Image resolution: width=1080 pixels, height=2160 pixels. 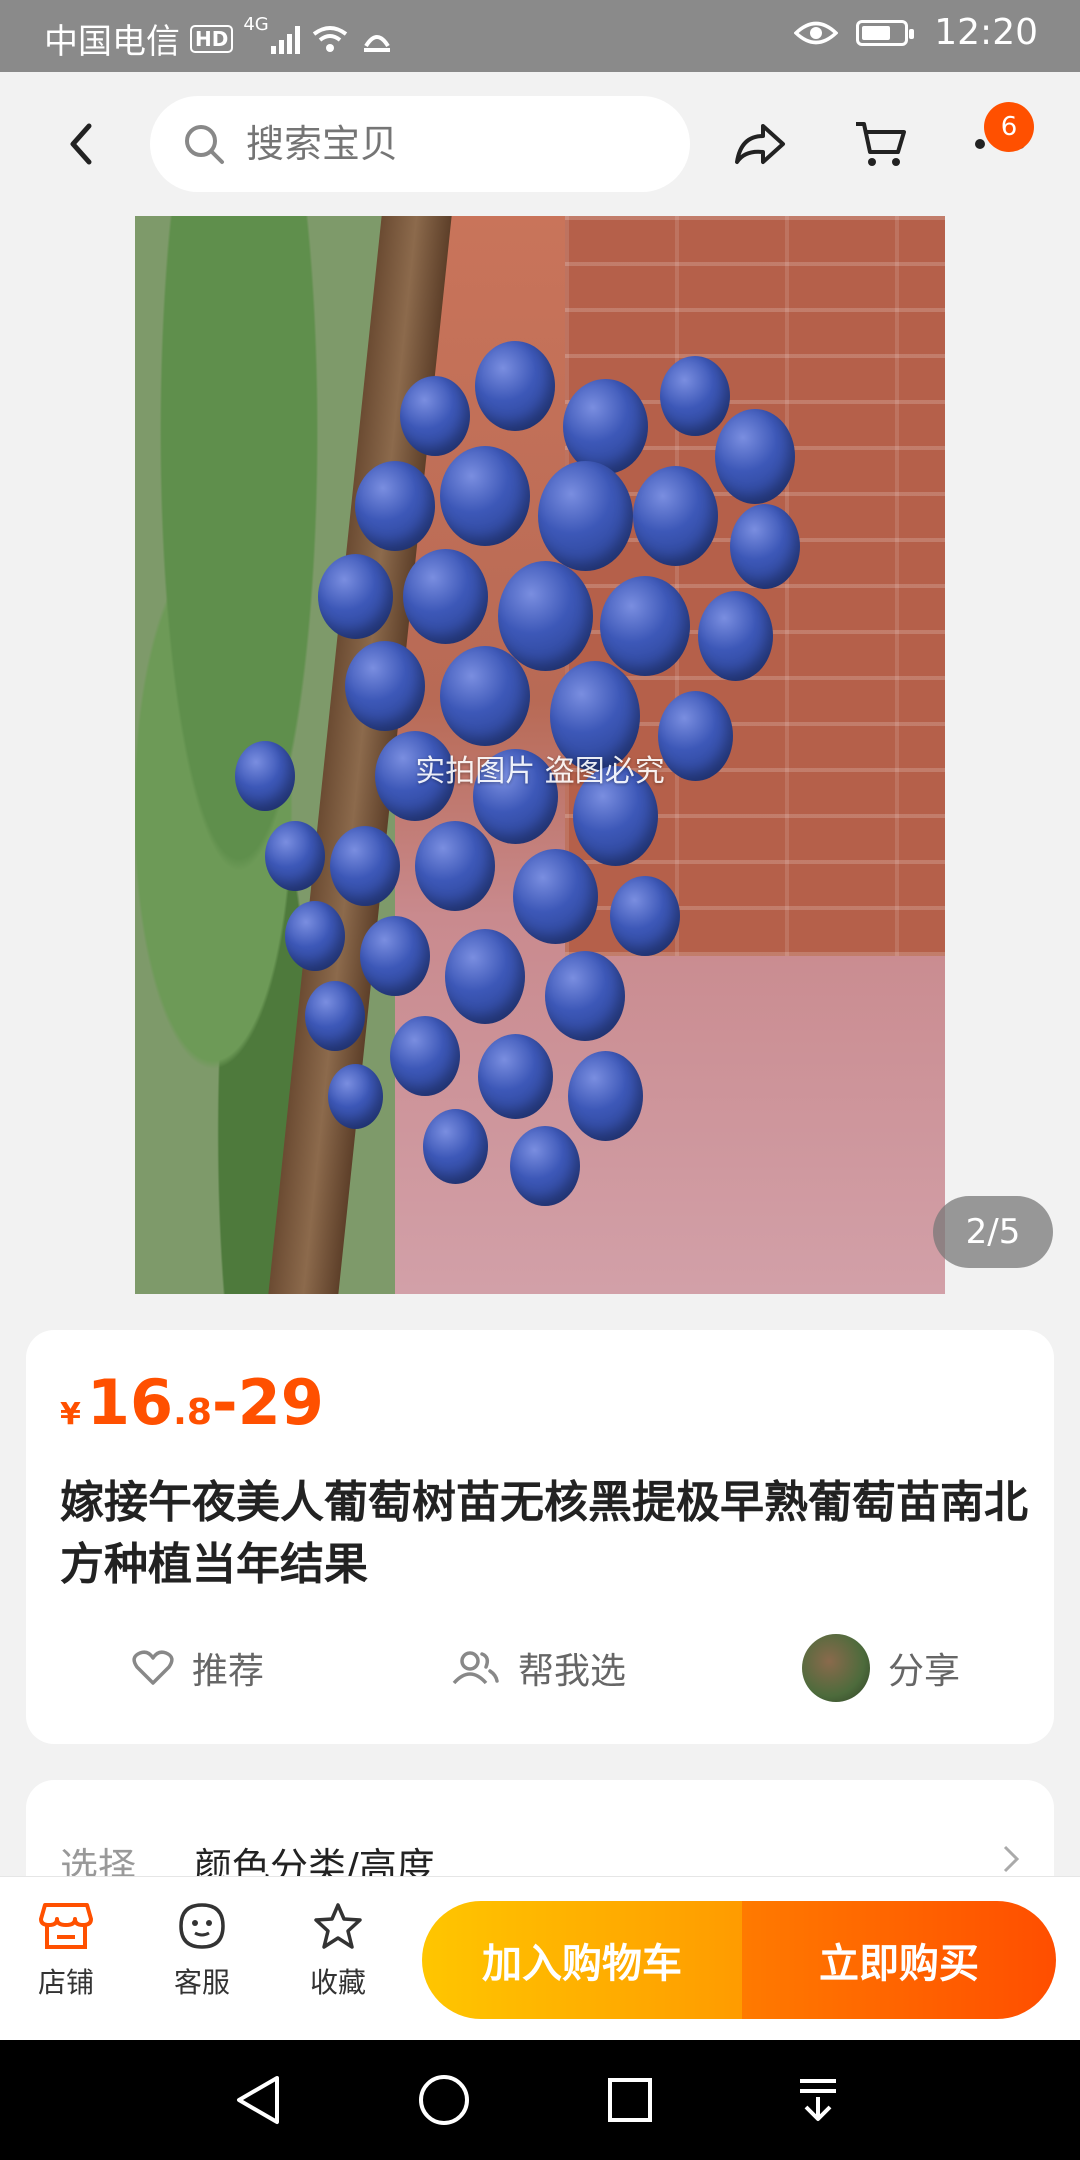 I want to click on star-icon, so click(x=338, y=1926).